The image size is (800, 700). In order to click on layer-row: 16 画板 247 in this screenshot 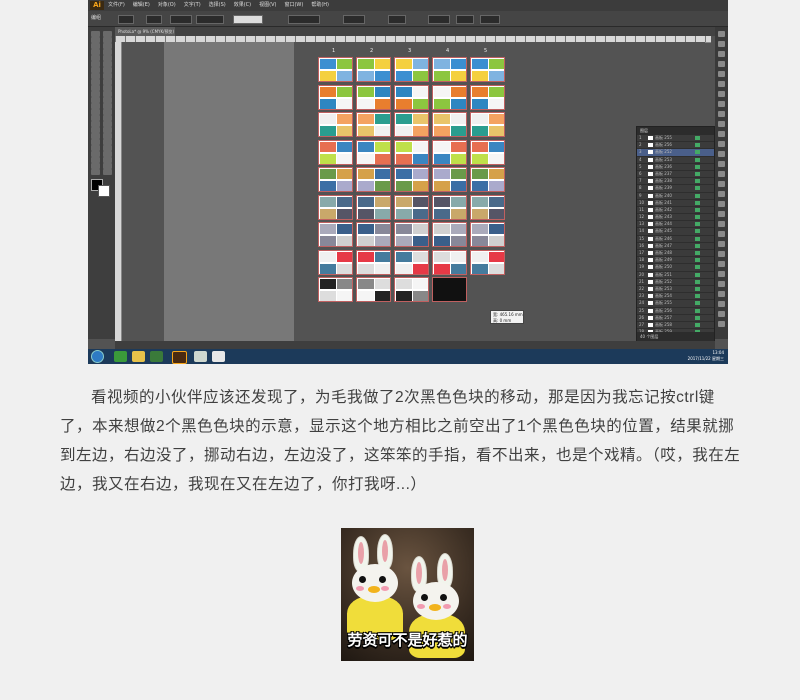, I will do `click(675, 246)`.